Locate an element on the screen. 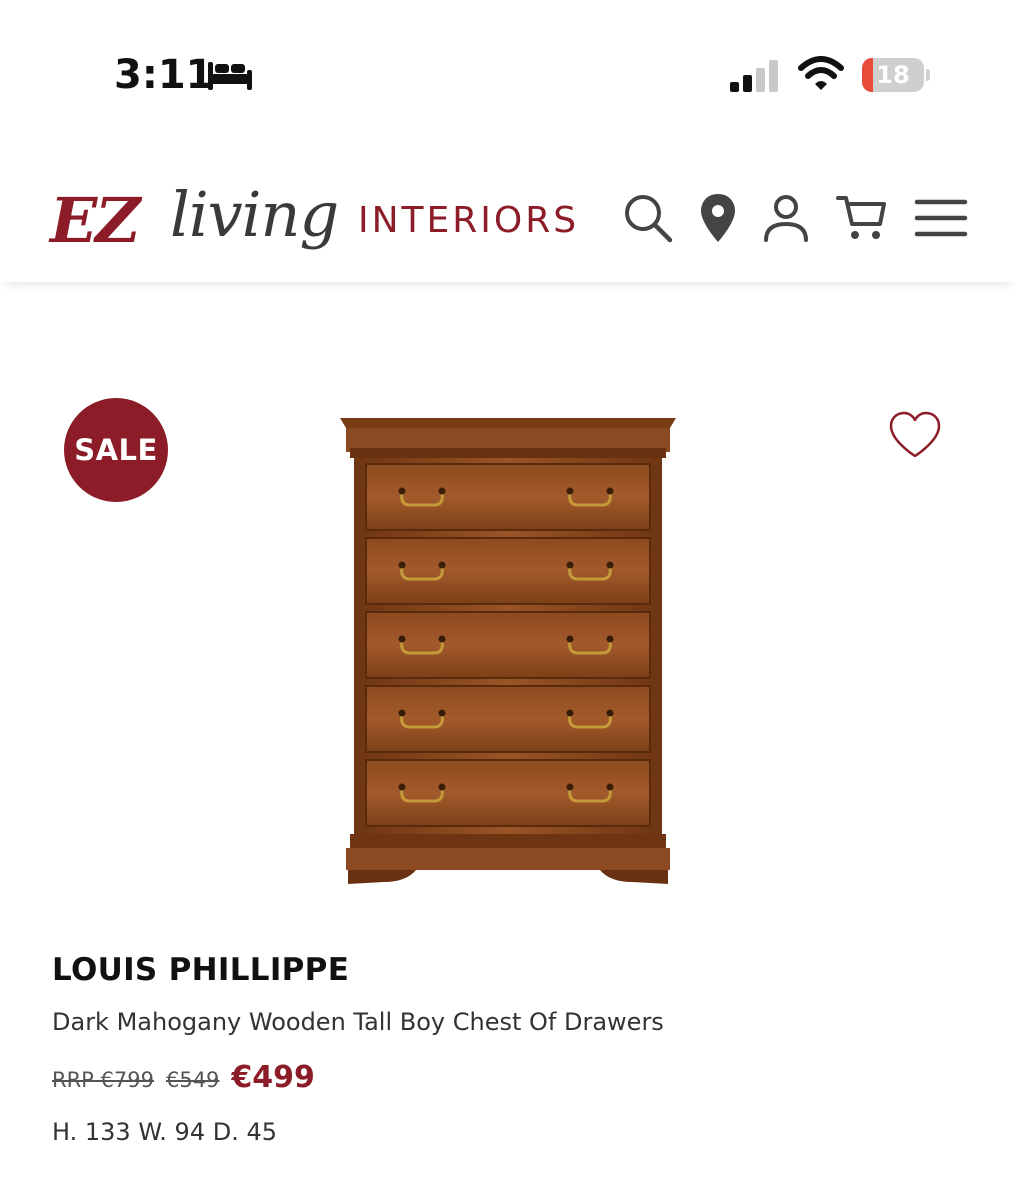 The width and height of the screenshot is (1017, 1200). wifi-icon is located at coordinates (821, 73).